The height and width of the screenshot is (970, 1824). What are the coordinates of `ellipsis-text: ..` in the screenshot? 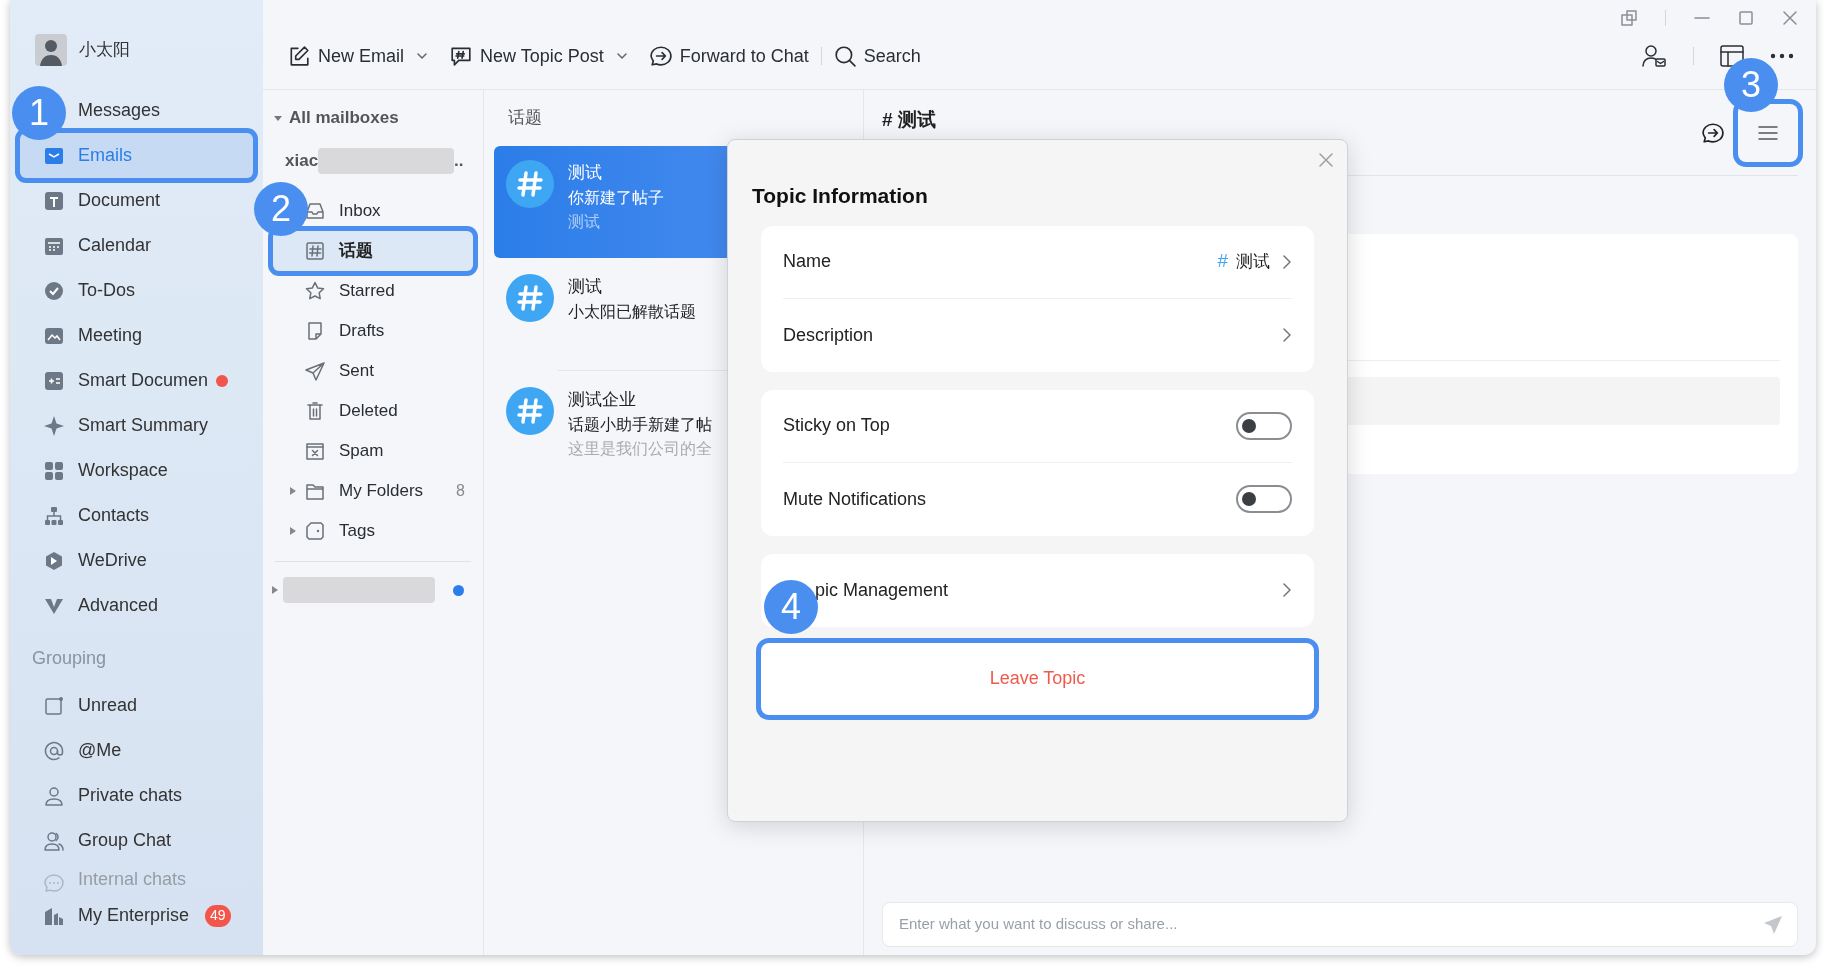 It's located at (459, 161).